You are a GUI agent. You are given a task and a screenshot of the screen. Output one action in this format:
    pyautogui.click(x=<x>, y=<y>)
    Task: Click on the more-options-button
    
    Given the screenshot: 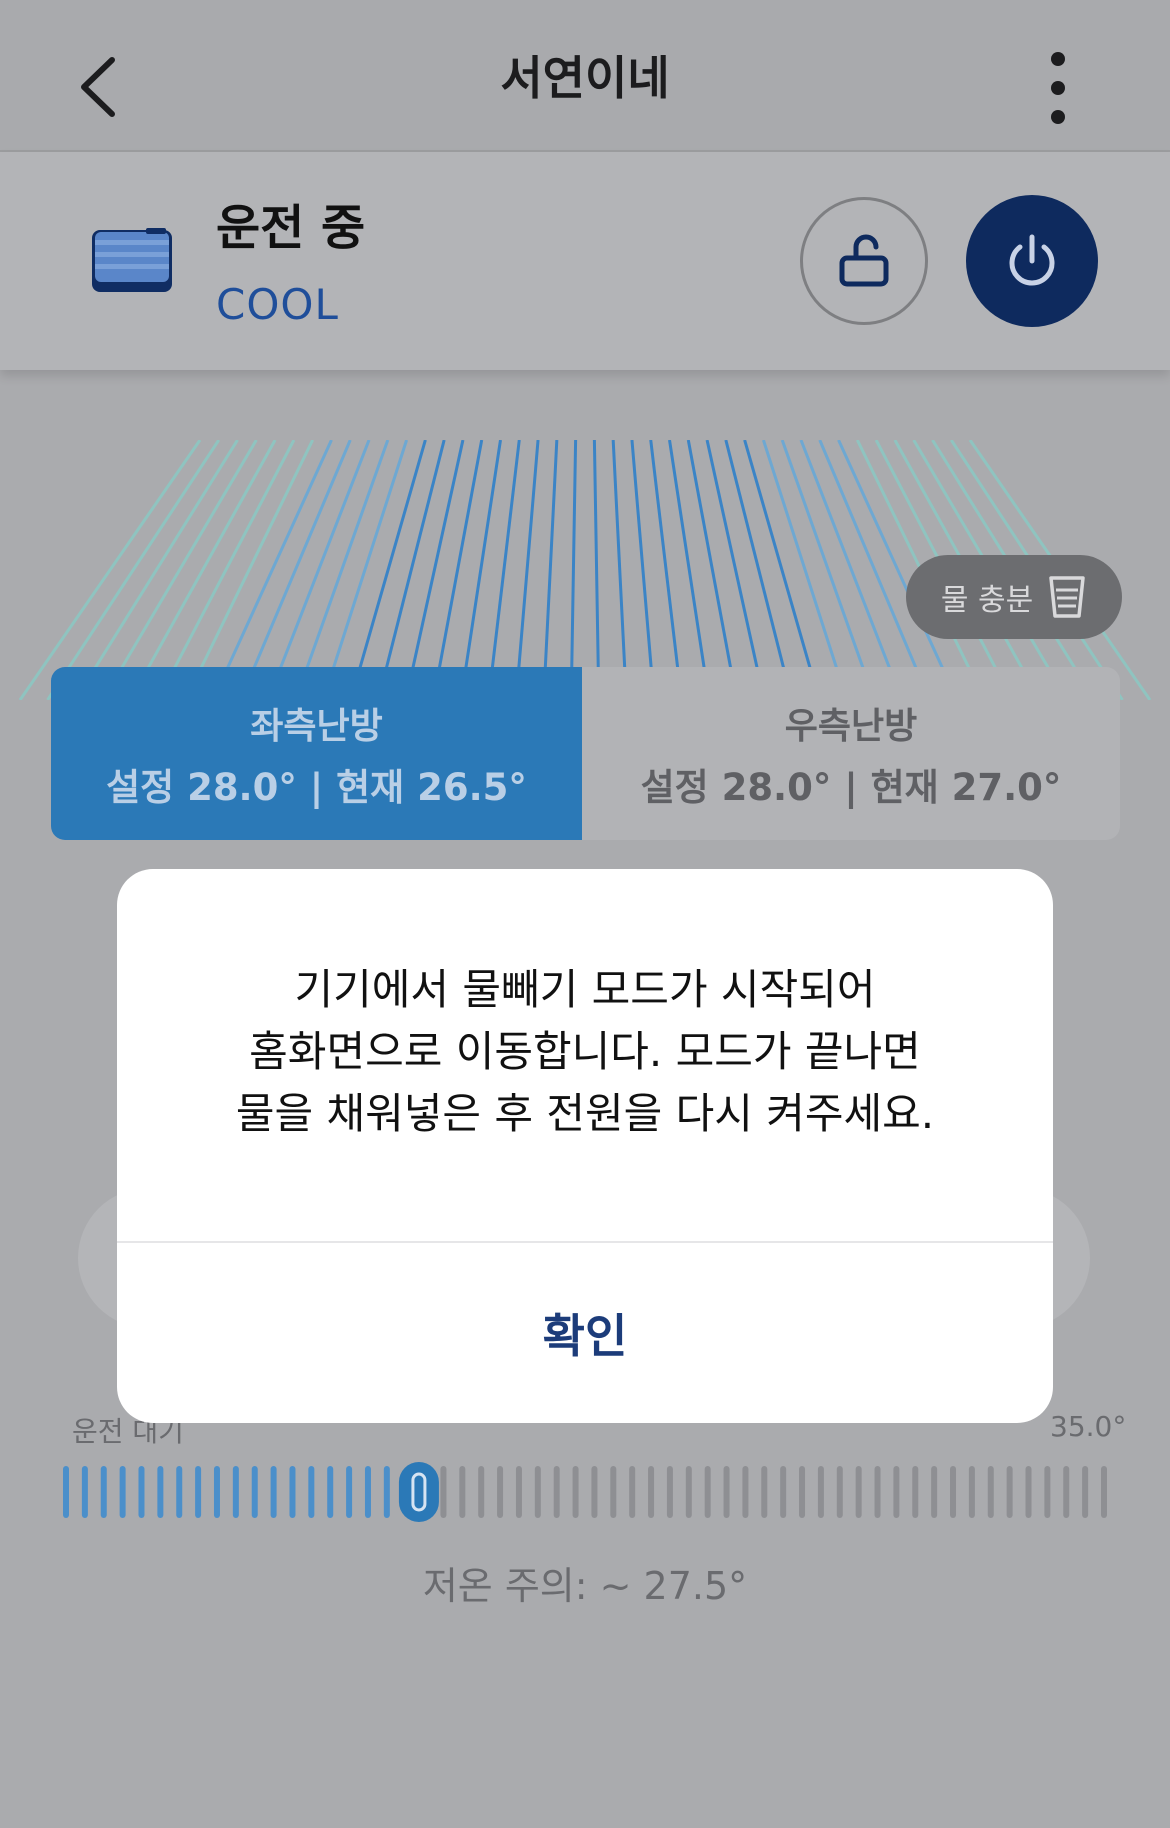 What is the action you would take?
    pyautogui.click(x=1058, y=88)
    